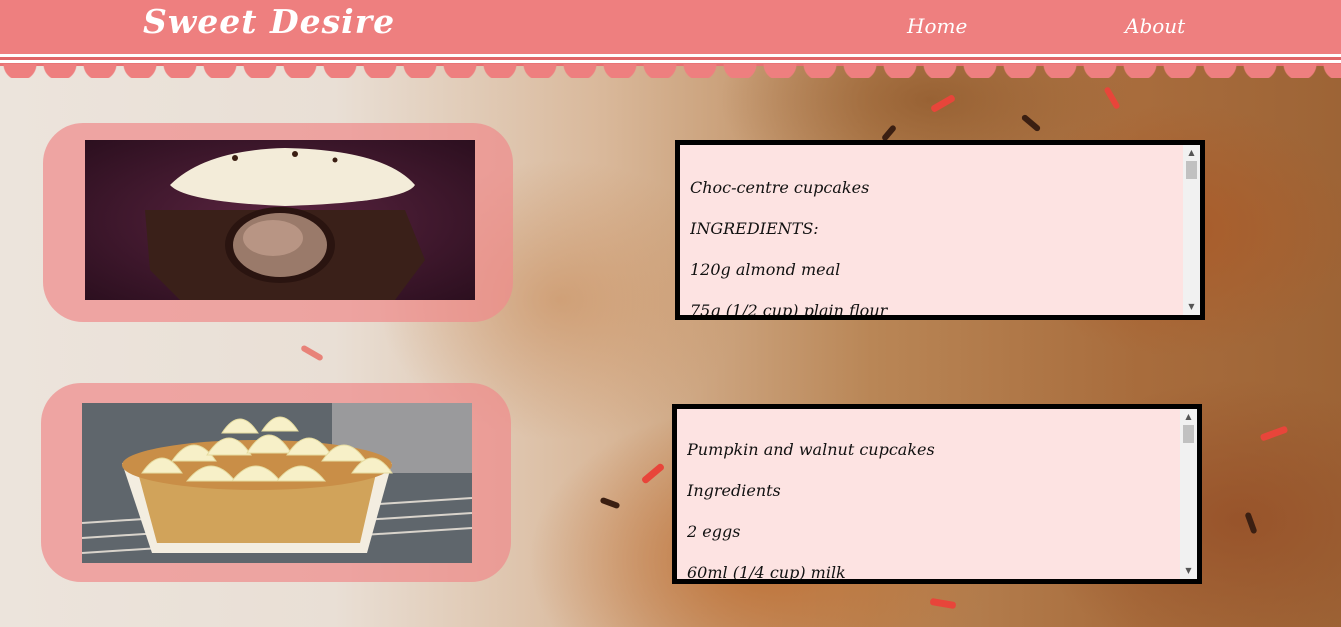  Describe the element at coordinates (937, 26) in the screenshot. I see `nav-link-home: Home` at that location.